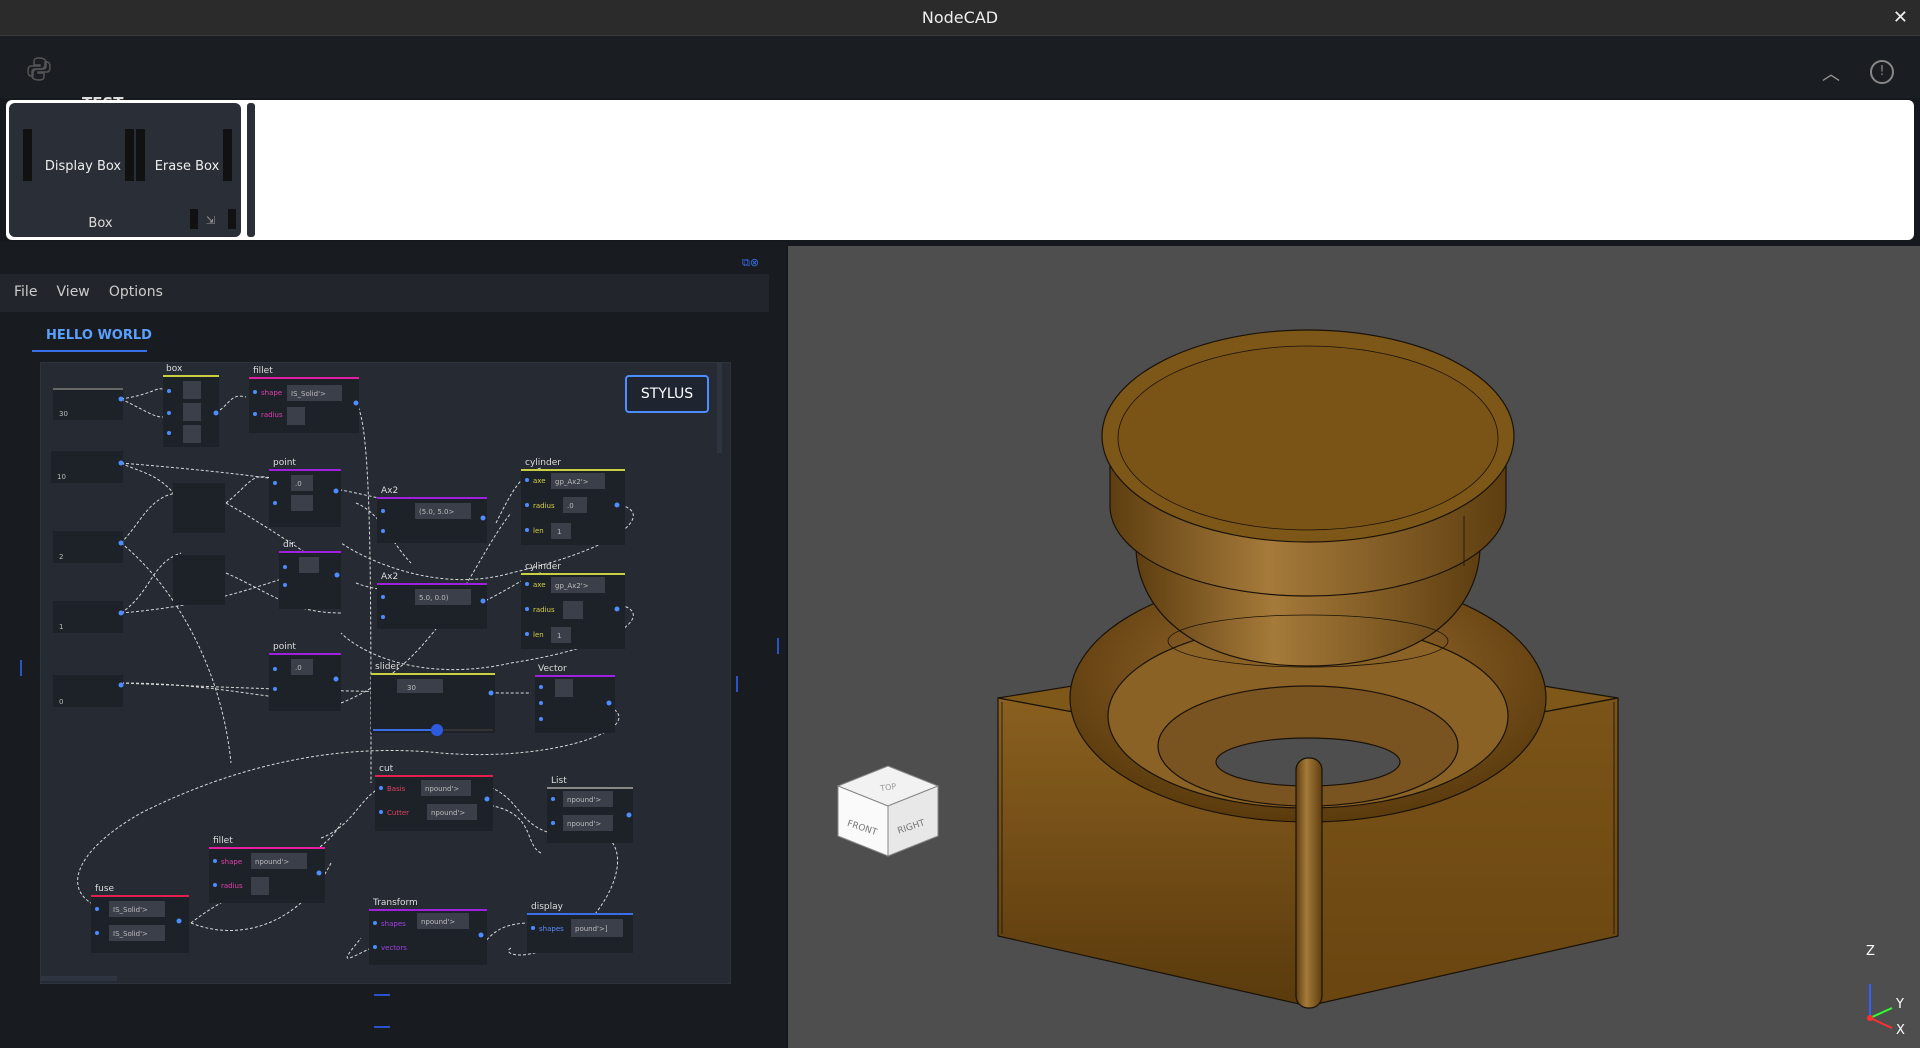 The width and height of the screenshot is (1920, 1048). I want to click on stylus-button: STYLUS, so click(667, 394).